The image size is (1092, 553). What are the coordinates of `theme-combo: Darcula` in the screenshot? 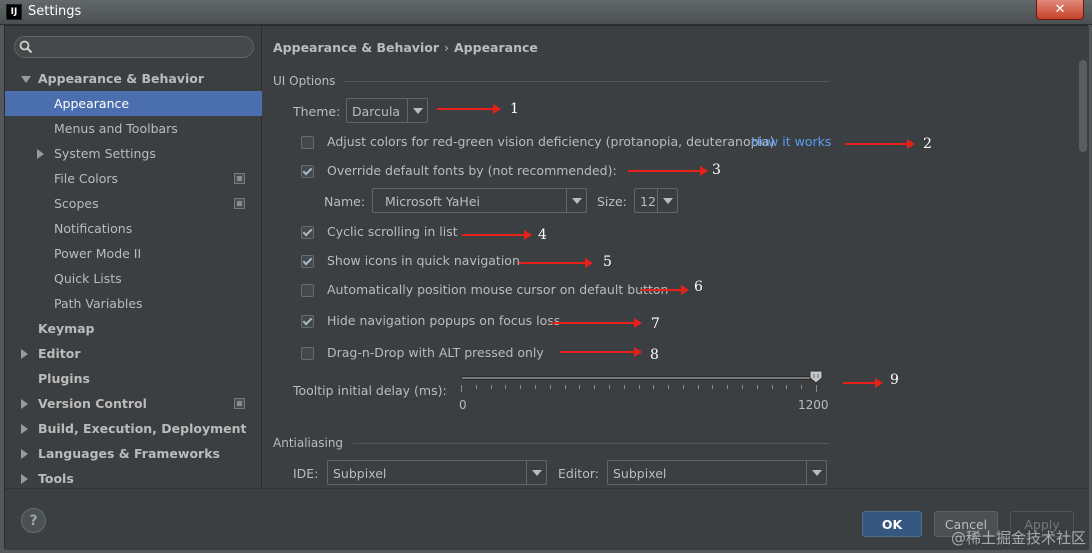 It's located at (387, 110).